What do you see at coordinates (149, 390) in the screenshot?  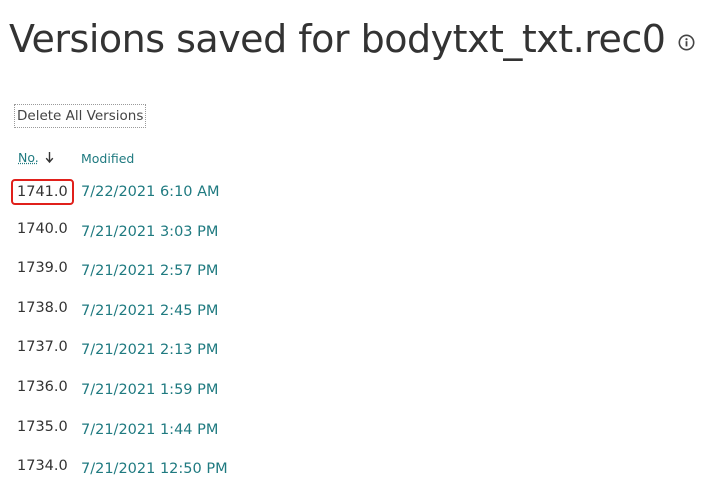 I see `version-modified-link: 7/21/2021 1:59 PM` at bounding box center [149, 390].